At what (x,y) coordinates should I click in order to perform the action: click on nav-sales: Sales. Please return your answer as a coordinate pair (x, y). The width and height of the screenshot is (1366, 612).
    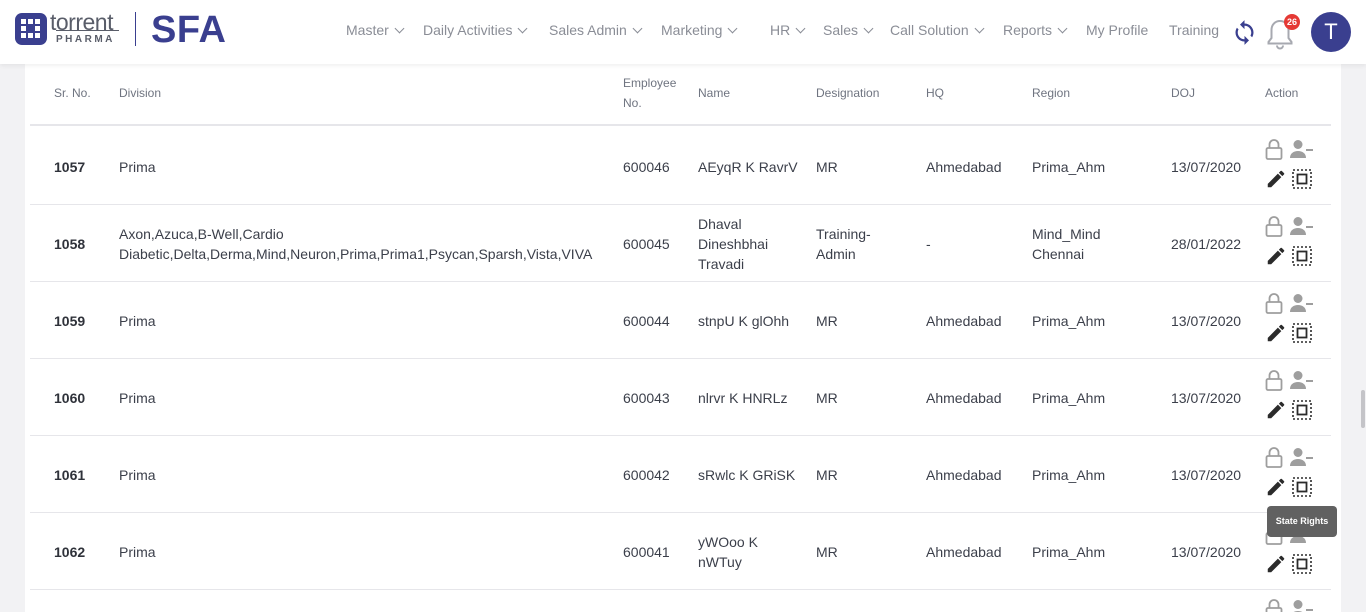
    Looking at the image, I should click on (848, 30).